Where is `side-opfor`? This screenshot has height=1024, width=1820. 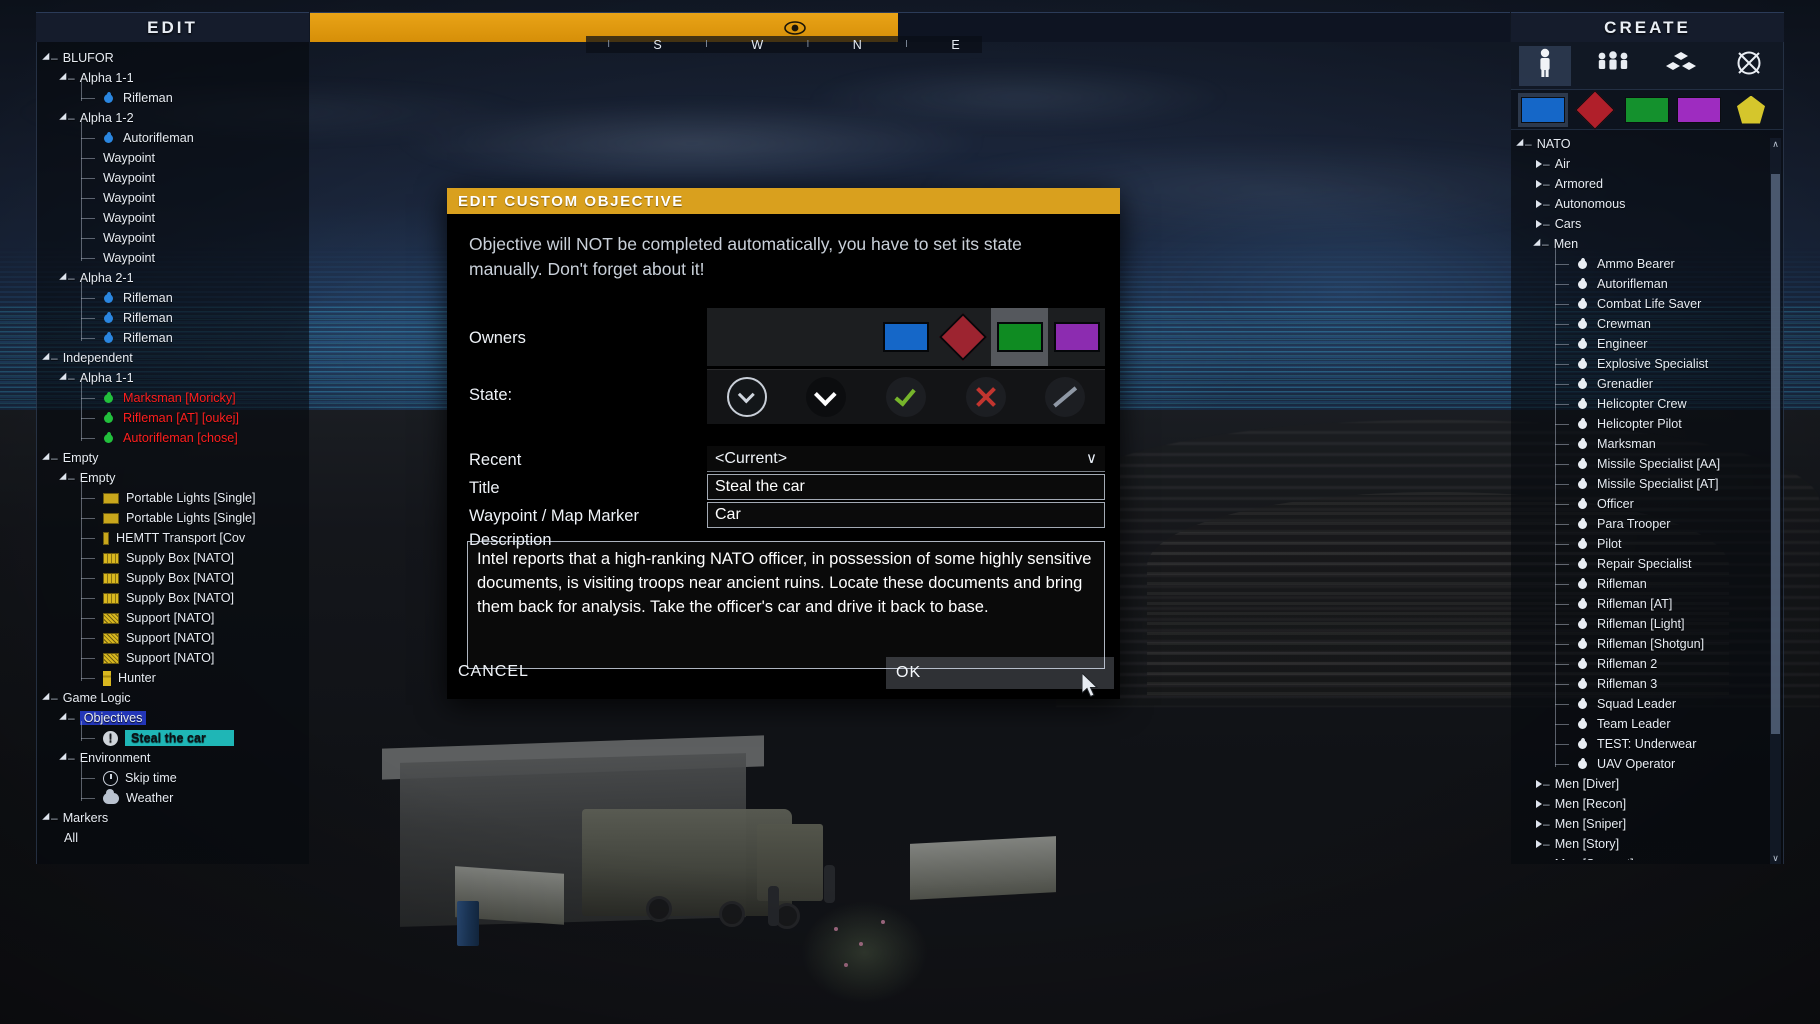 side-opfor is located at coordinates (1595, 109).